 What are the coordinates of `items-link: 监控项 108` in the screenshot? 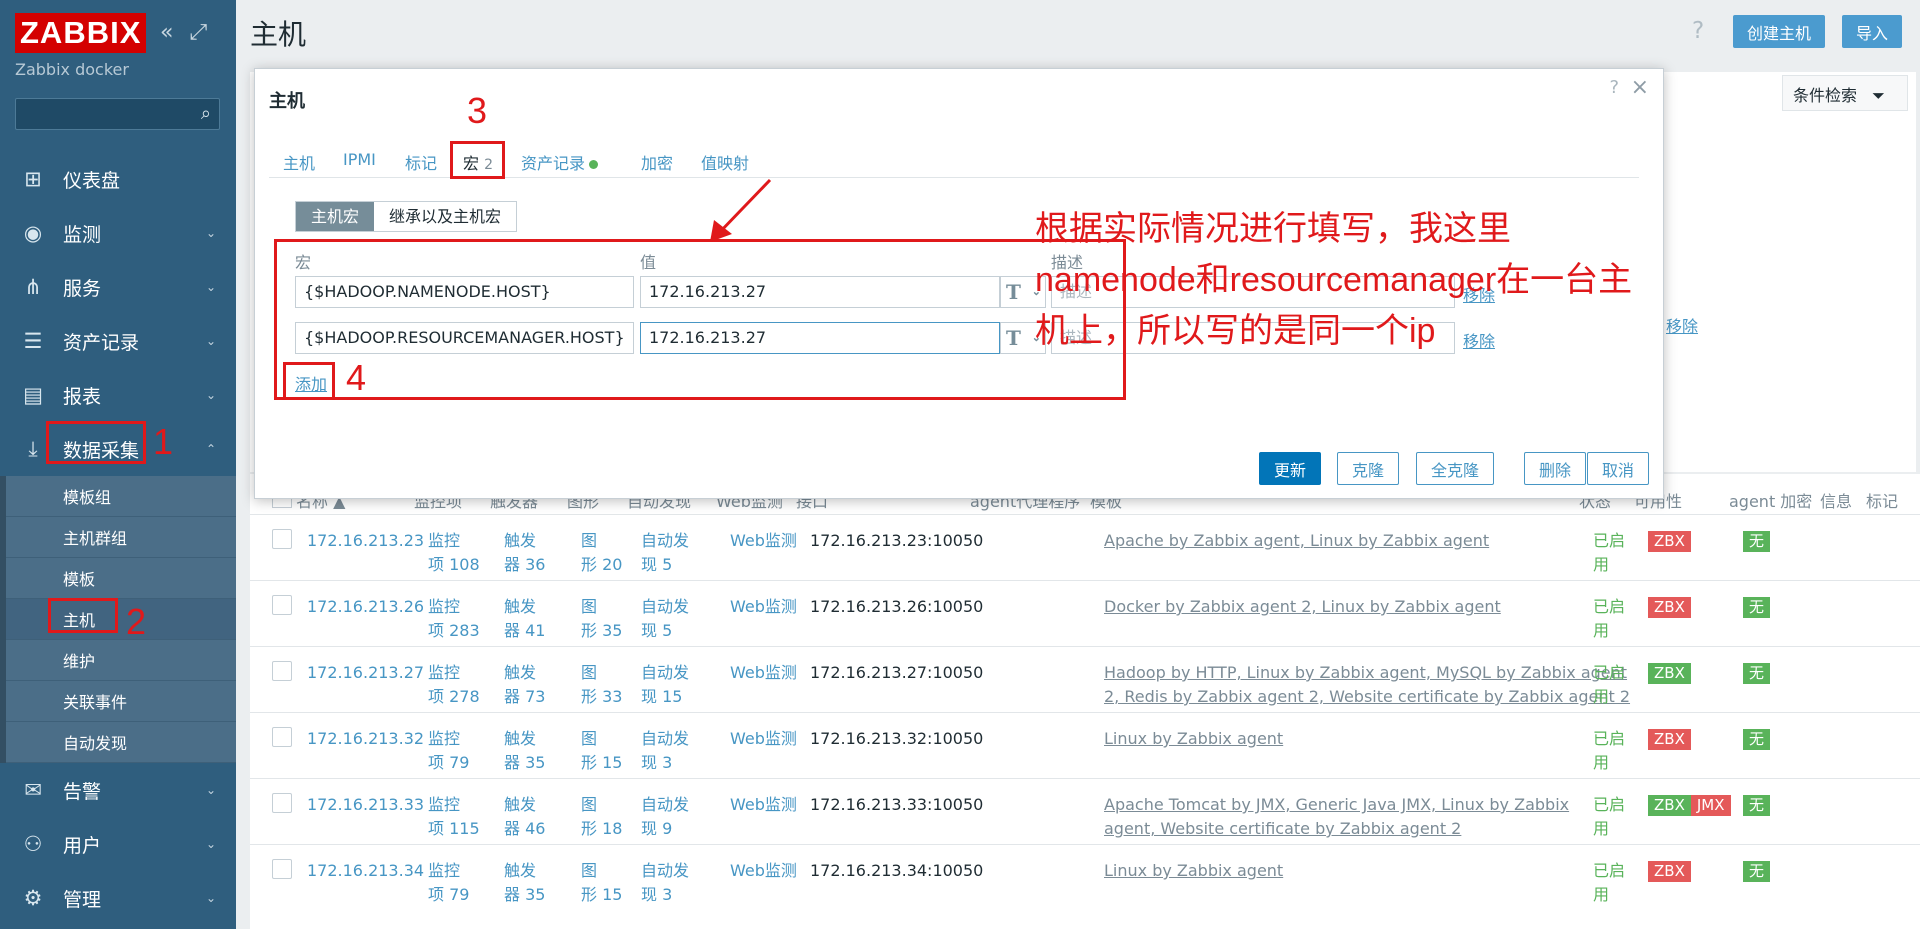 It's located at (454, 553).